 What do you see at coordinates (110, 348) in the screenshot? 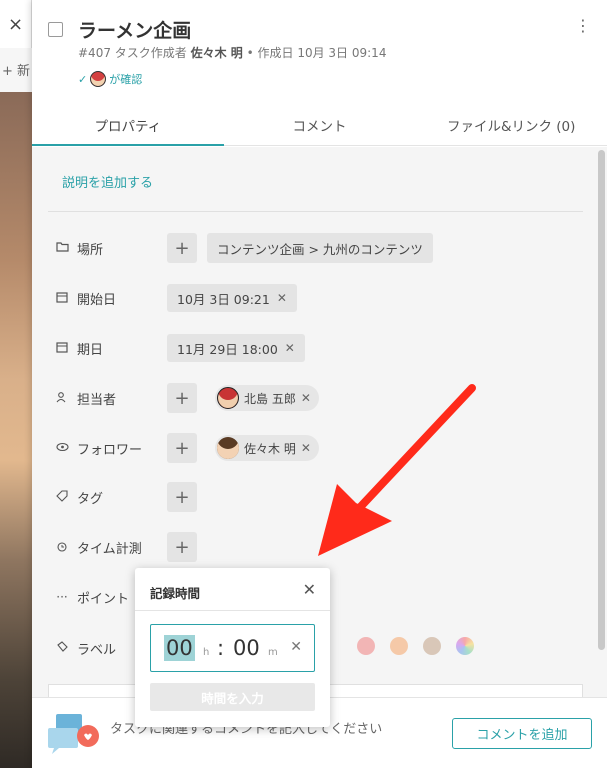
I see `row-due-date: 期日` at bounding box center [110, 348].